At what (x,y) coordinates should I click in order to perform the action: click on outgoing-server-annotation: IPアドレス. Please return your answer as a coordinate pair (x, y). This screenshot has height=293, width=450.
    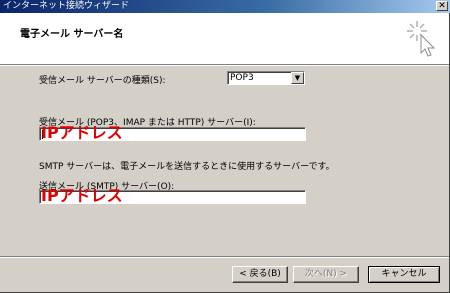
    Looking at the image, I should click on (82, 195).